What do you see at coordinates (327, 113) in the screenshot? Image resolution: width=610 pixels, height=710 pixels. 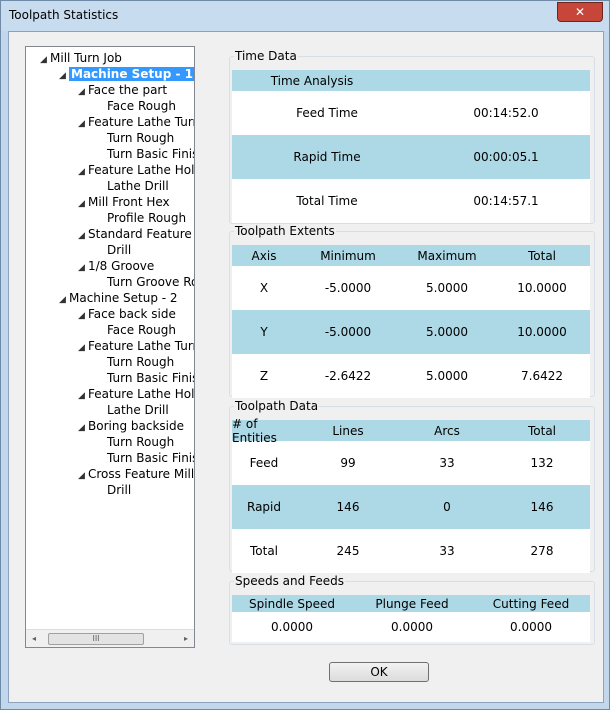 I see `feed-time-label: Feed Time` at bounding box center [327, 113].